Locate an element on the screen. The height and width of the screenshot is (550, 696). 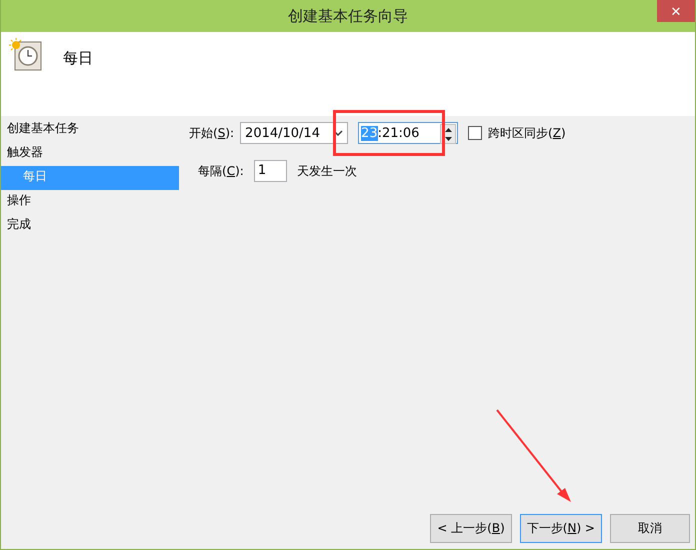
close-button: ✕ is located at coordinates (676, 11).